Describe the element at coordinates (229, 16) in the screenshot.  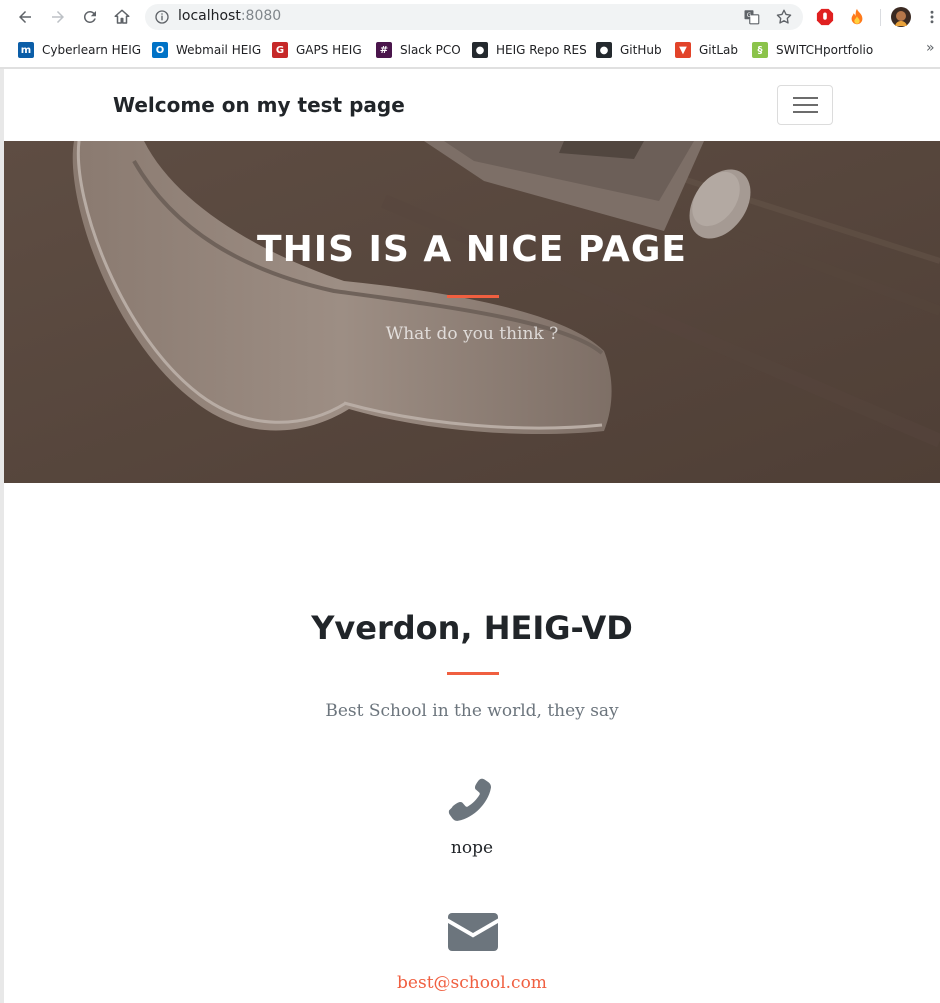
I see `url-text: localhost:8080` at that location.